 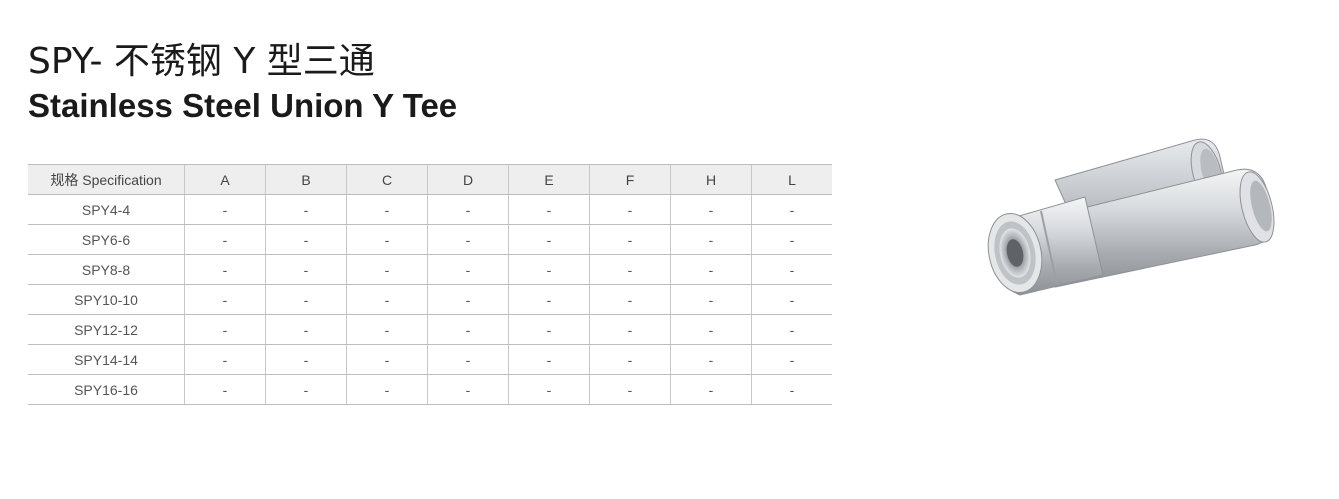 I want to click on cell-specification: SPY10-10, so click(x=106, y=299).